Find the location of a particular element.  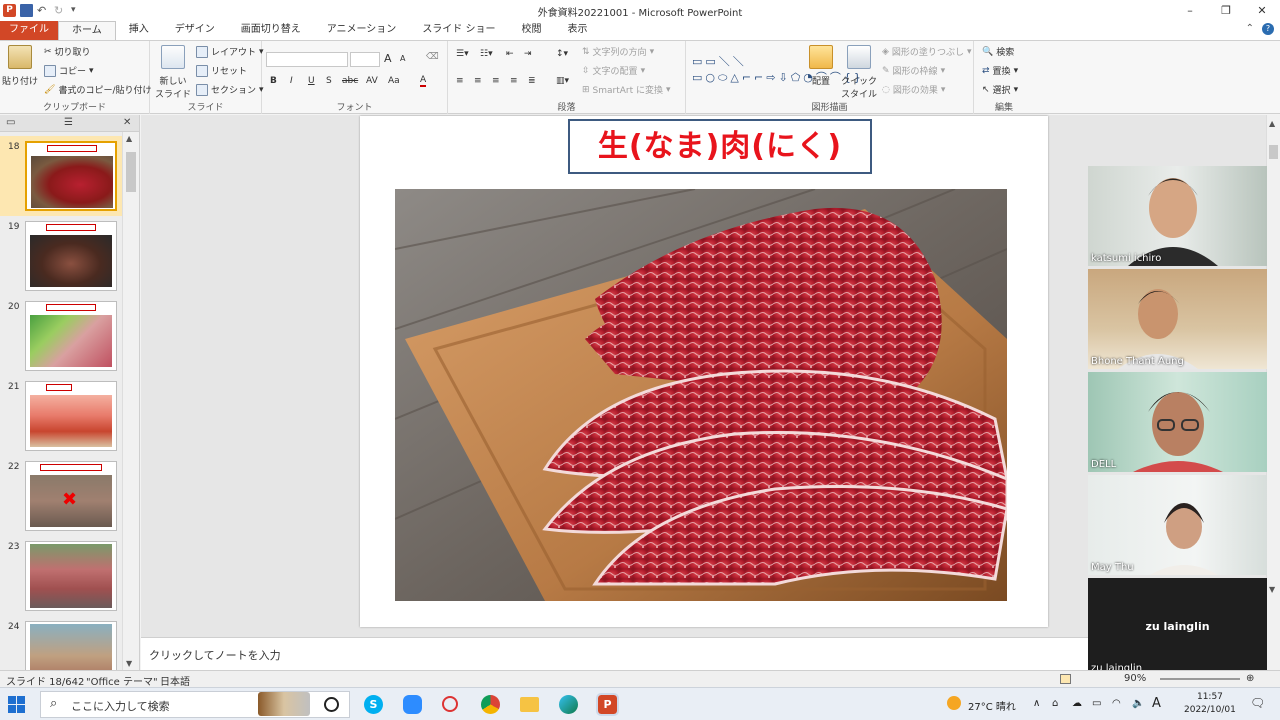

weather-sun-icon is located at coordinates (954, 703).